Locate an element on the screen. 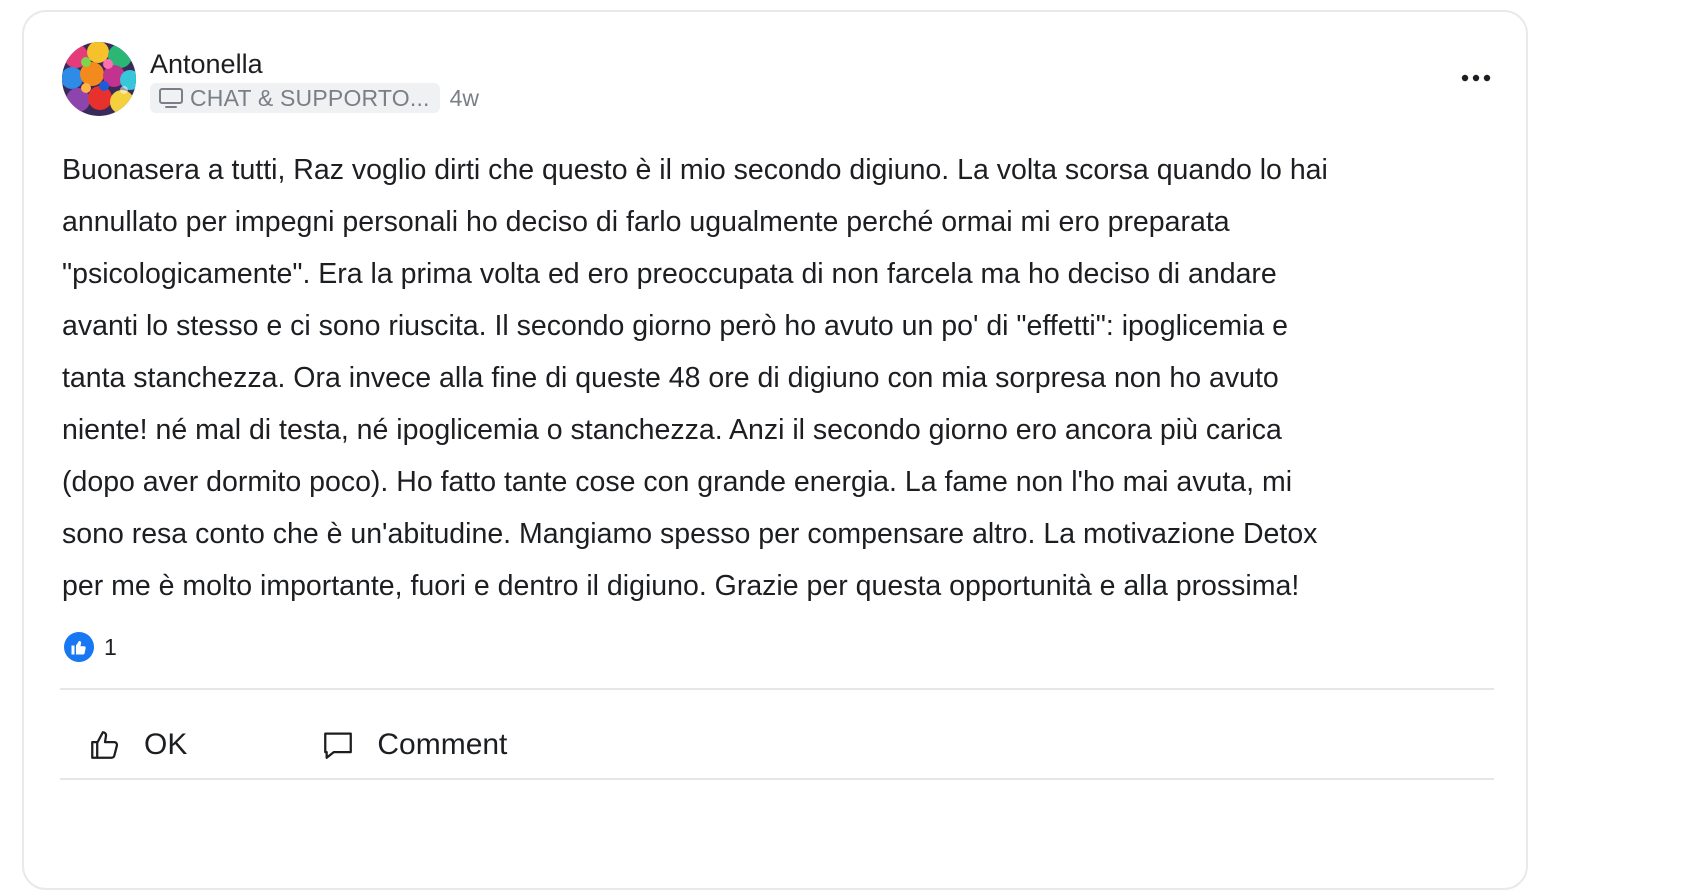  reaction-summary: 1 is located at coordinates (90, 647).